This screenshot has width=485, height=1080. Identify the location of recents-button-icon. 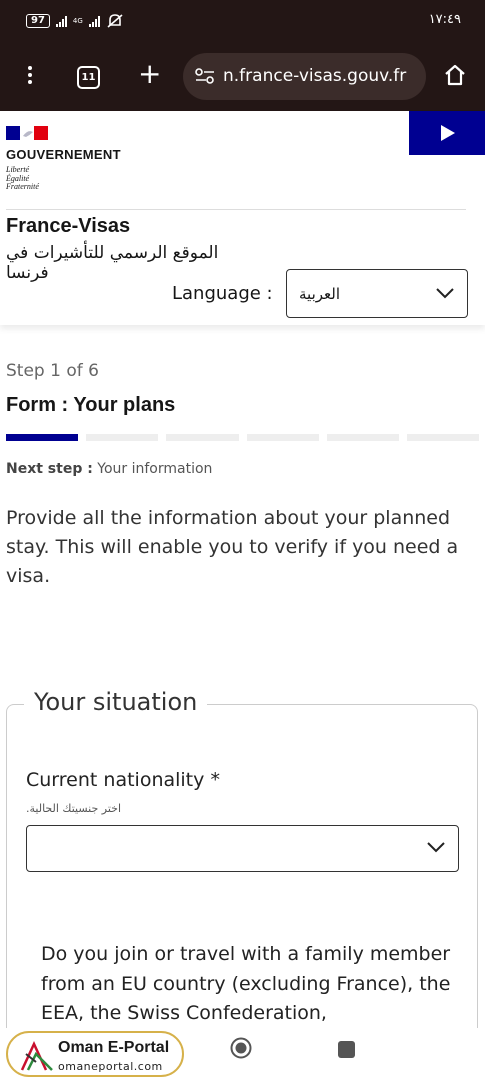
(346, 1049).